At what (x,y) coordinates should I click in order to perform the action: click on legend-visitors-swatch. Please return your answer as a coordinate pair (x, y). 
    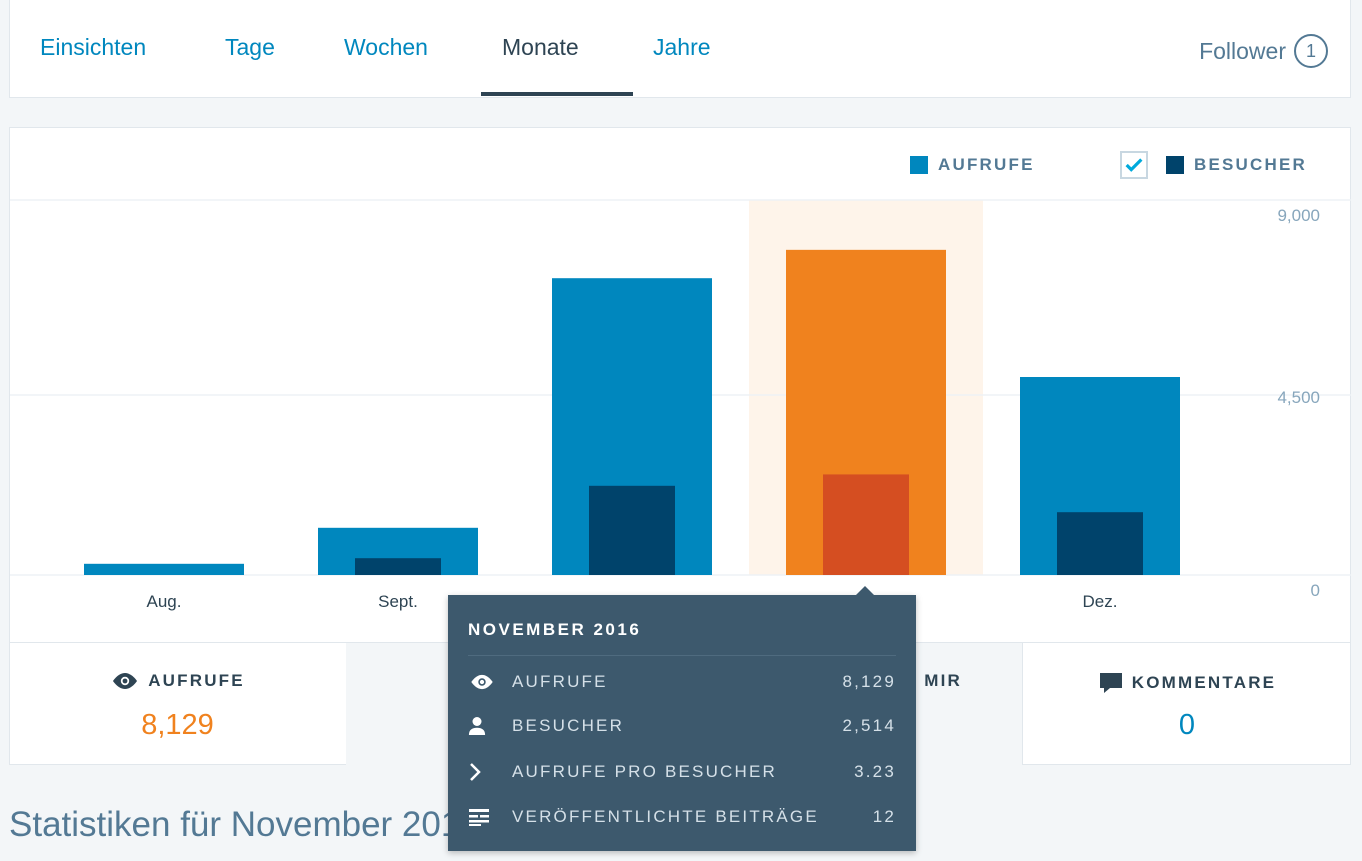
    Looking at the image, I should click on (1175, 165).